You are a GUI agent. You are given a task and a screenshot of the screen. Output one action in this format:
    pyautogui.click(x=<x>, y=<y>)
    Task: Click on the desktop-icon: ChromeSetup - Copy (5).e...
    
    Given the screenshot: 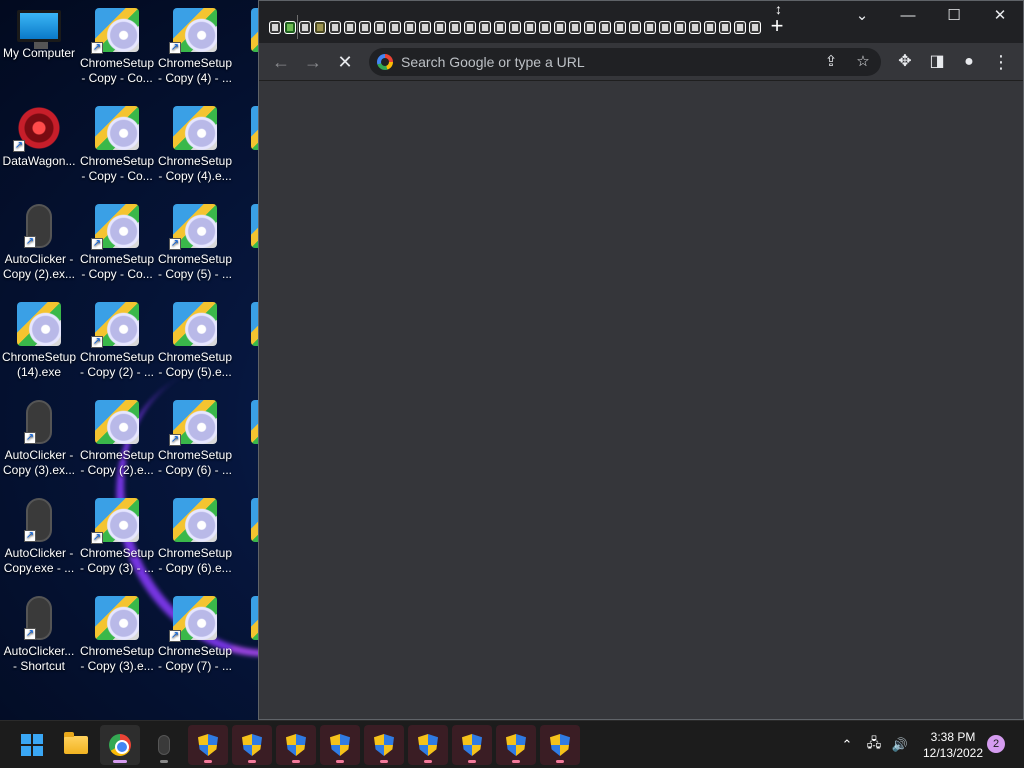 What is the action you would take?
    pyautogui.click(x=195, y=342)
    